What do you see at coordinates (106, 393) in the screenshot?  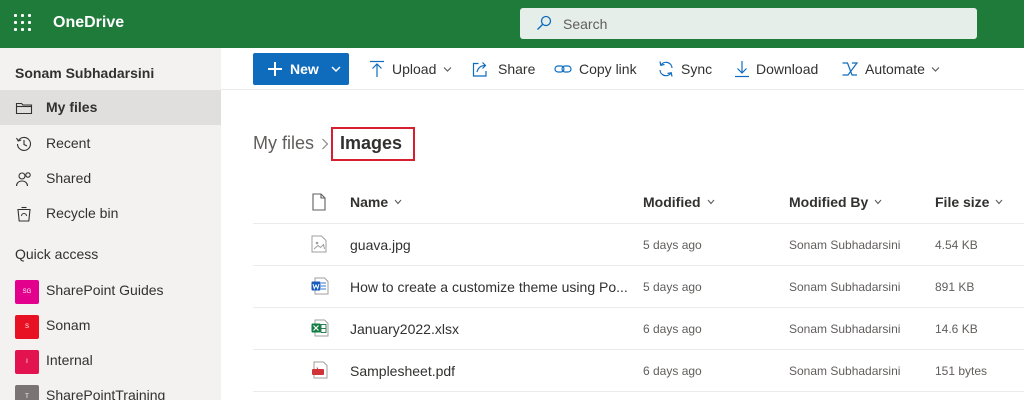 I see `quick-access-label: SharePointTraining` at bounding box center [106, 393].